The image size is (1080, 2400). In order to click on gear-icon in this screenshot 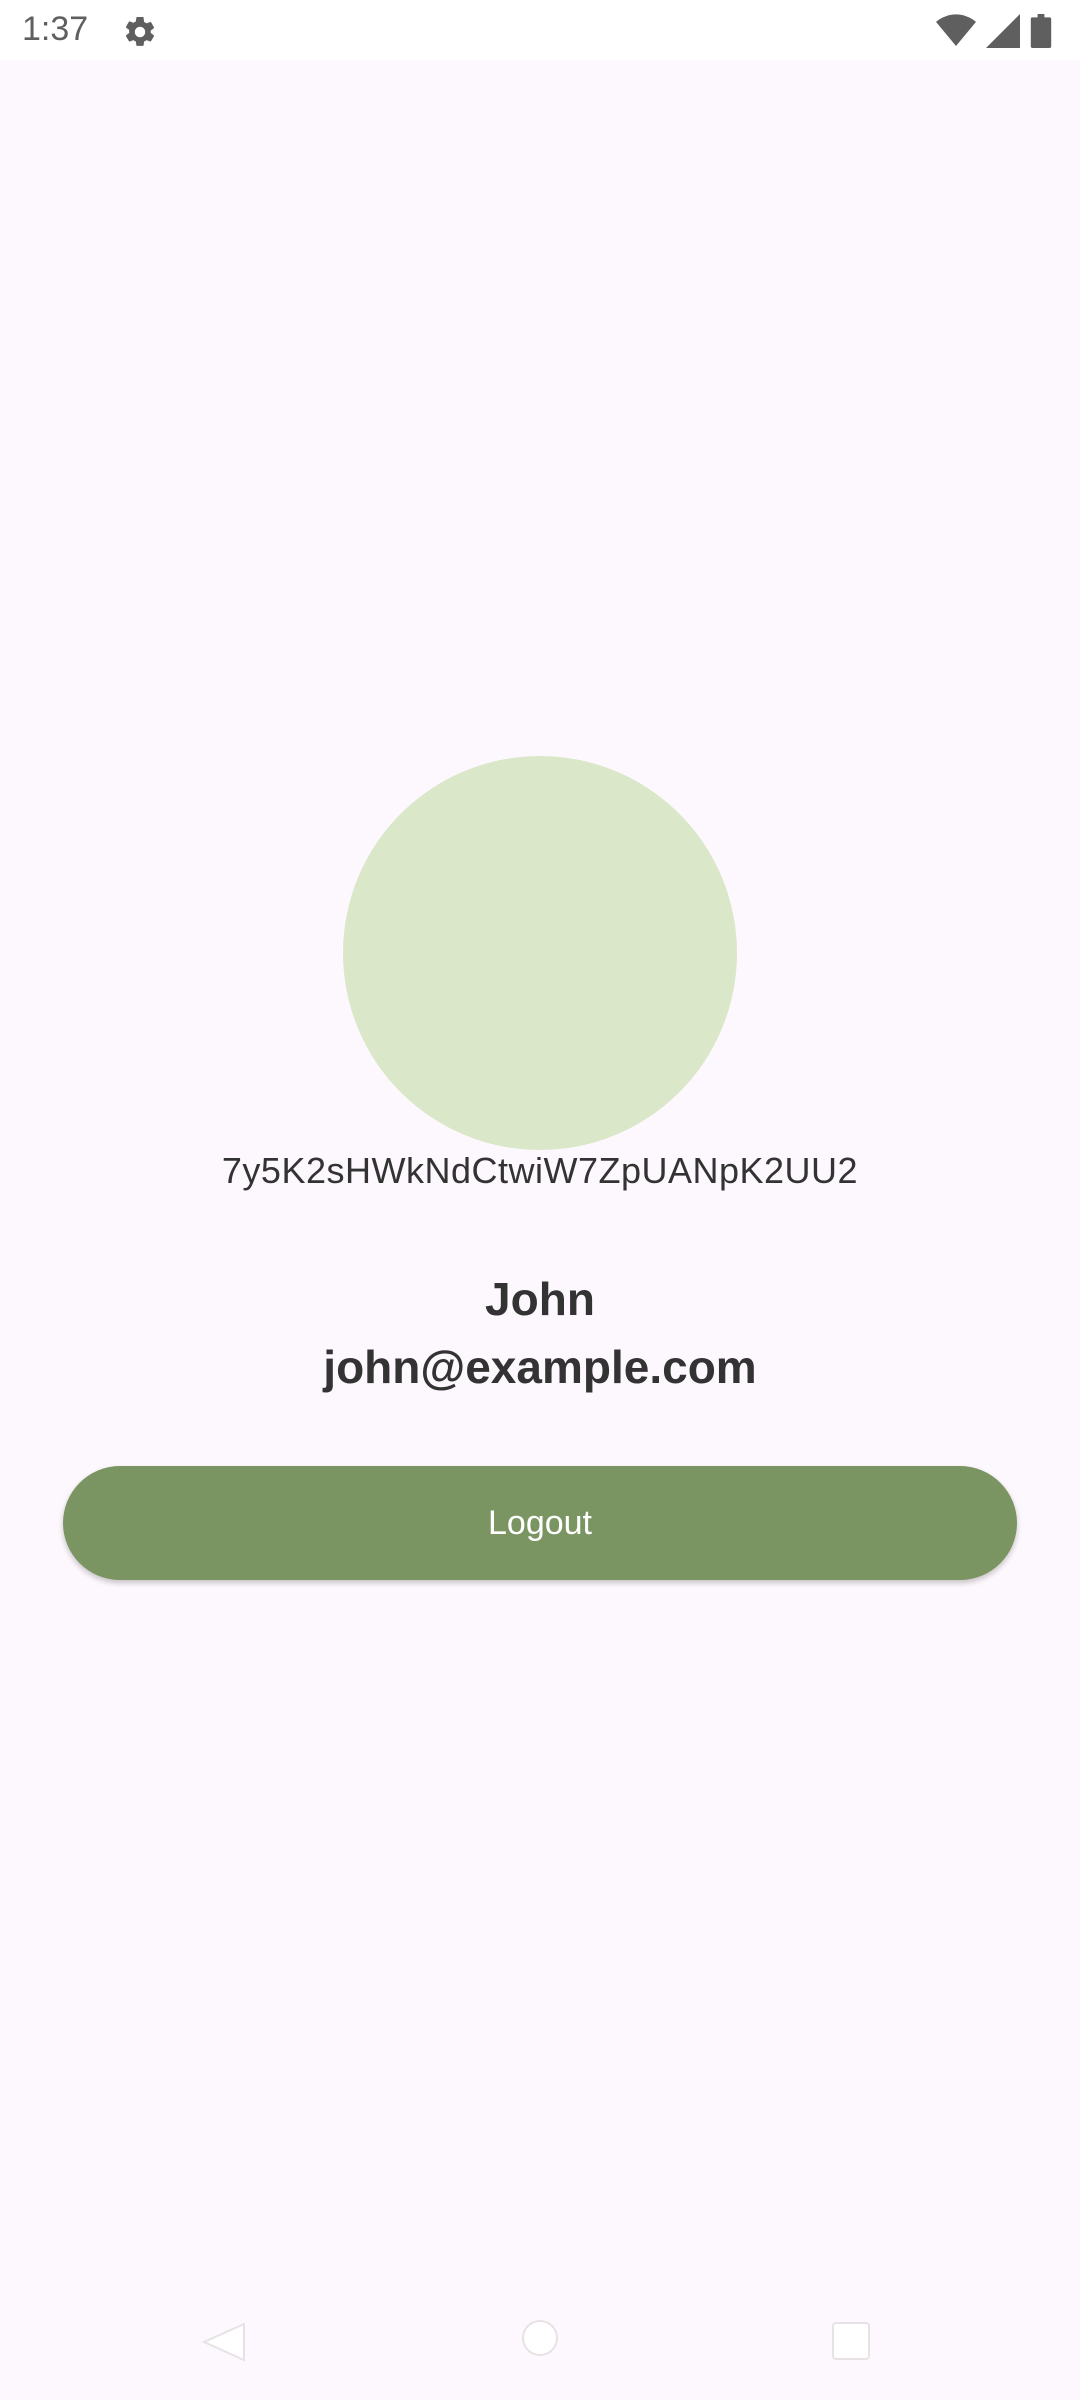, I will do `click(140, 32)`.